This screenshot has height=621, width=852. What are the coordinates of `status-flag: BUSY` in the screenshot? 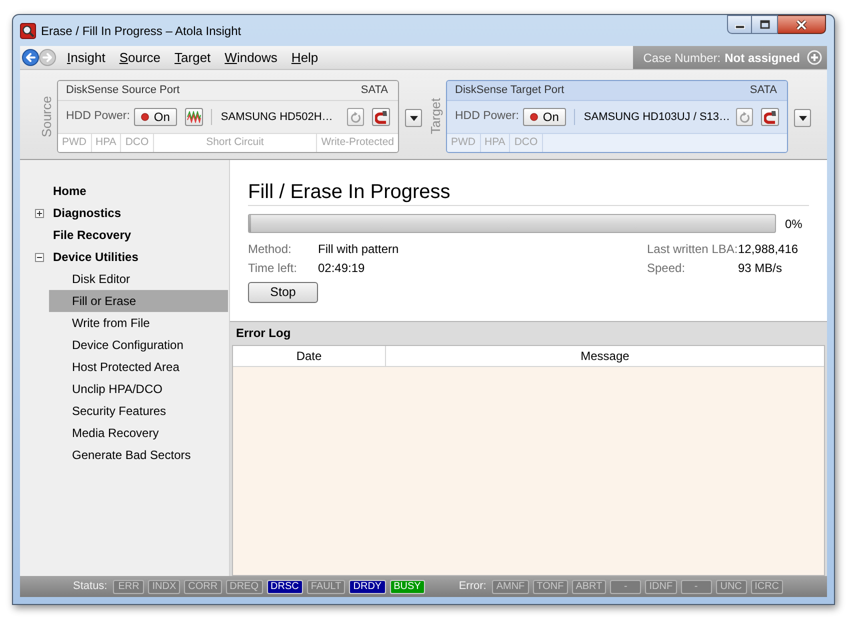 It's located at (407, 587).